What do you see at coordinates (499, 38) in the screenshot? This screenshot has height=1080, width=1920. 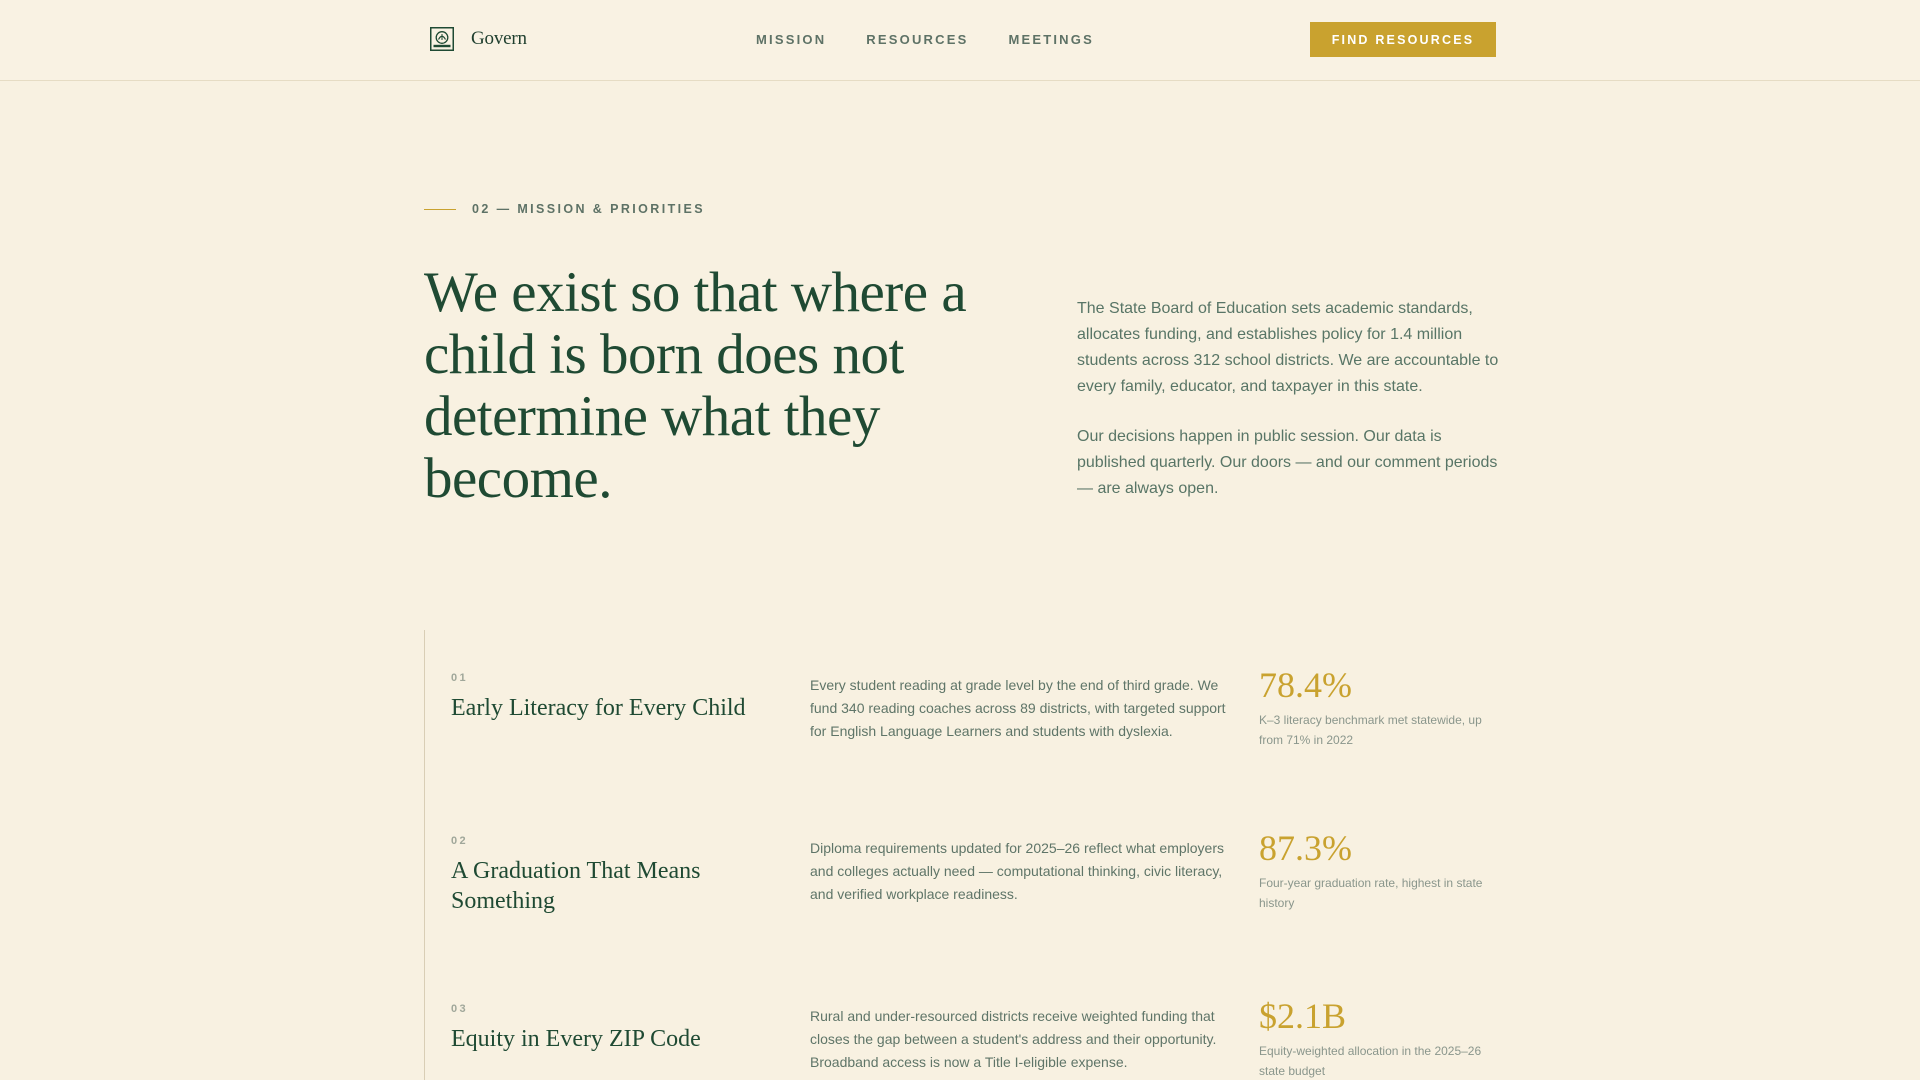 I see `brand-name: Govern` at bounding box center [499, 38].